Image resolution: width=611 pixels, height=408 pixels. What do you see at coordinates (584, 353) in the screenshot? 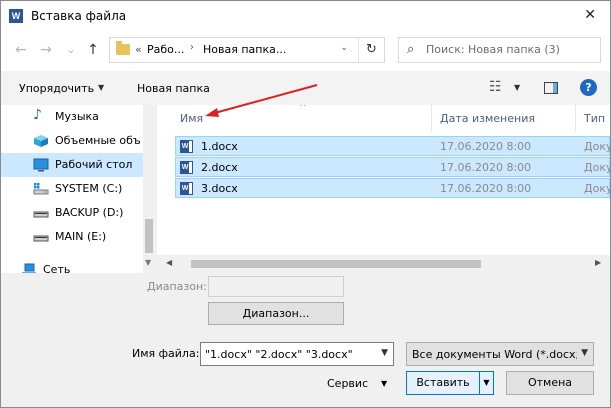
I see `filetype-dropdown-icon: ▼` at bounding box center [584, 353].